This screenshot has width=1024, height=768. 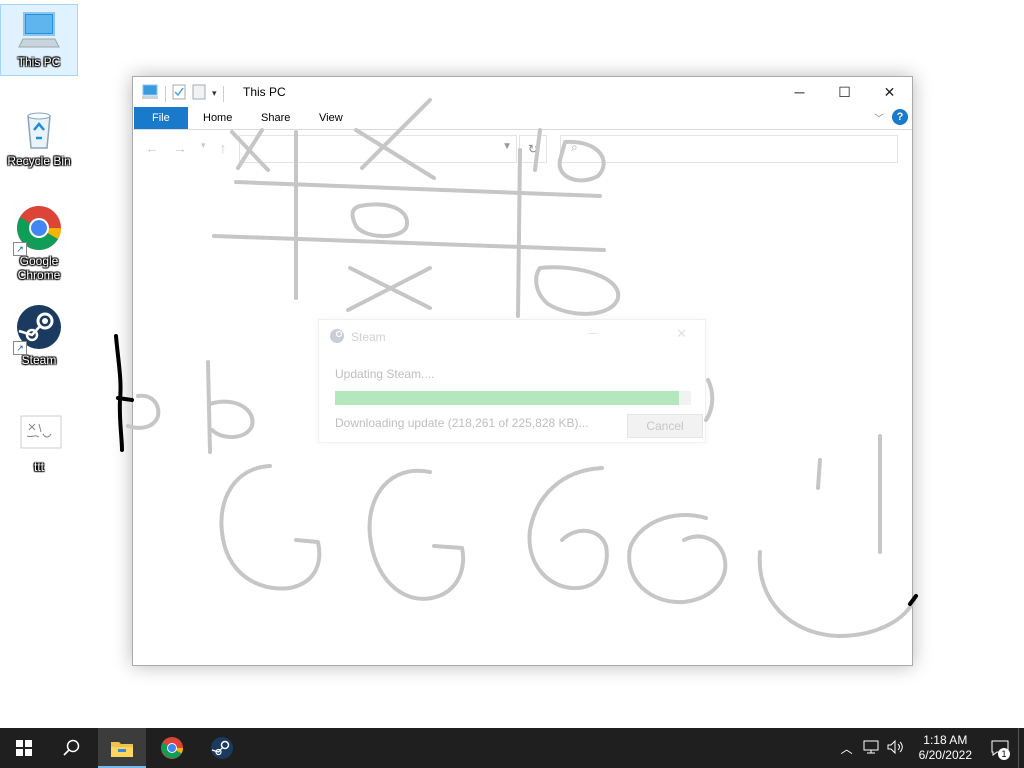 I want to click on minimize-button: ─, so click(x=799, y=92).